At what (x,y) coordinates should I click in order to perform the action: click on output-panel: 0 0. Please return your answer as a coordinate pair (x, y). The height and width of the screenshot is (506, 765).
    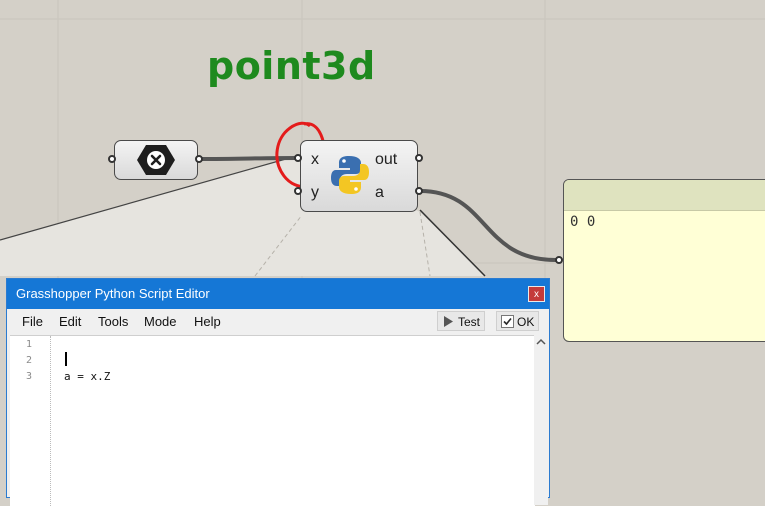
    Looking at the image, I should click on (664, 260).